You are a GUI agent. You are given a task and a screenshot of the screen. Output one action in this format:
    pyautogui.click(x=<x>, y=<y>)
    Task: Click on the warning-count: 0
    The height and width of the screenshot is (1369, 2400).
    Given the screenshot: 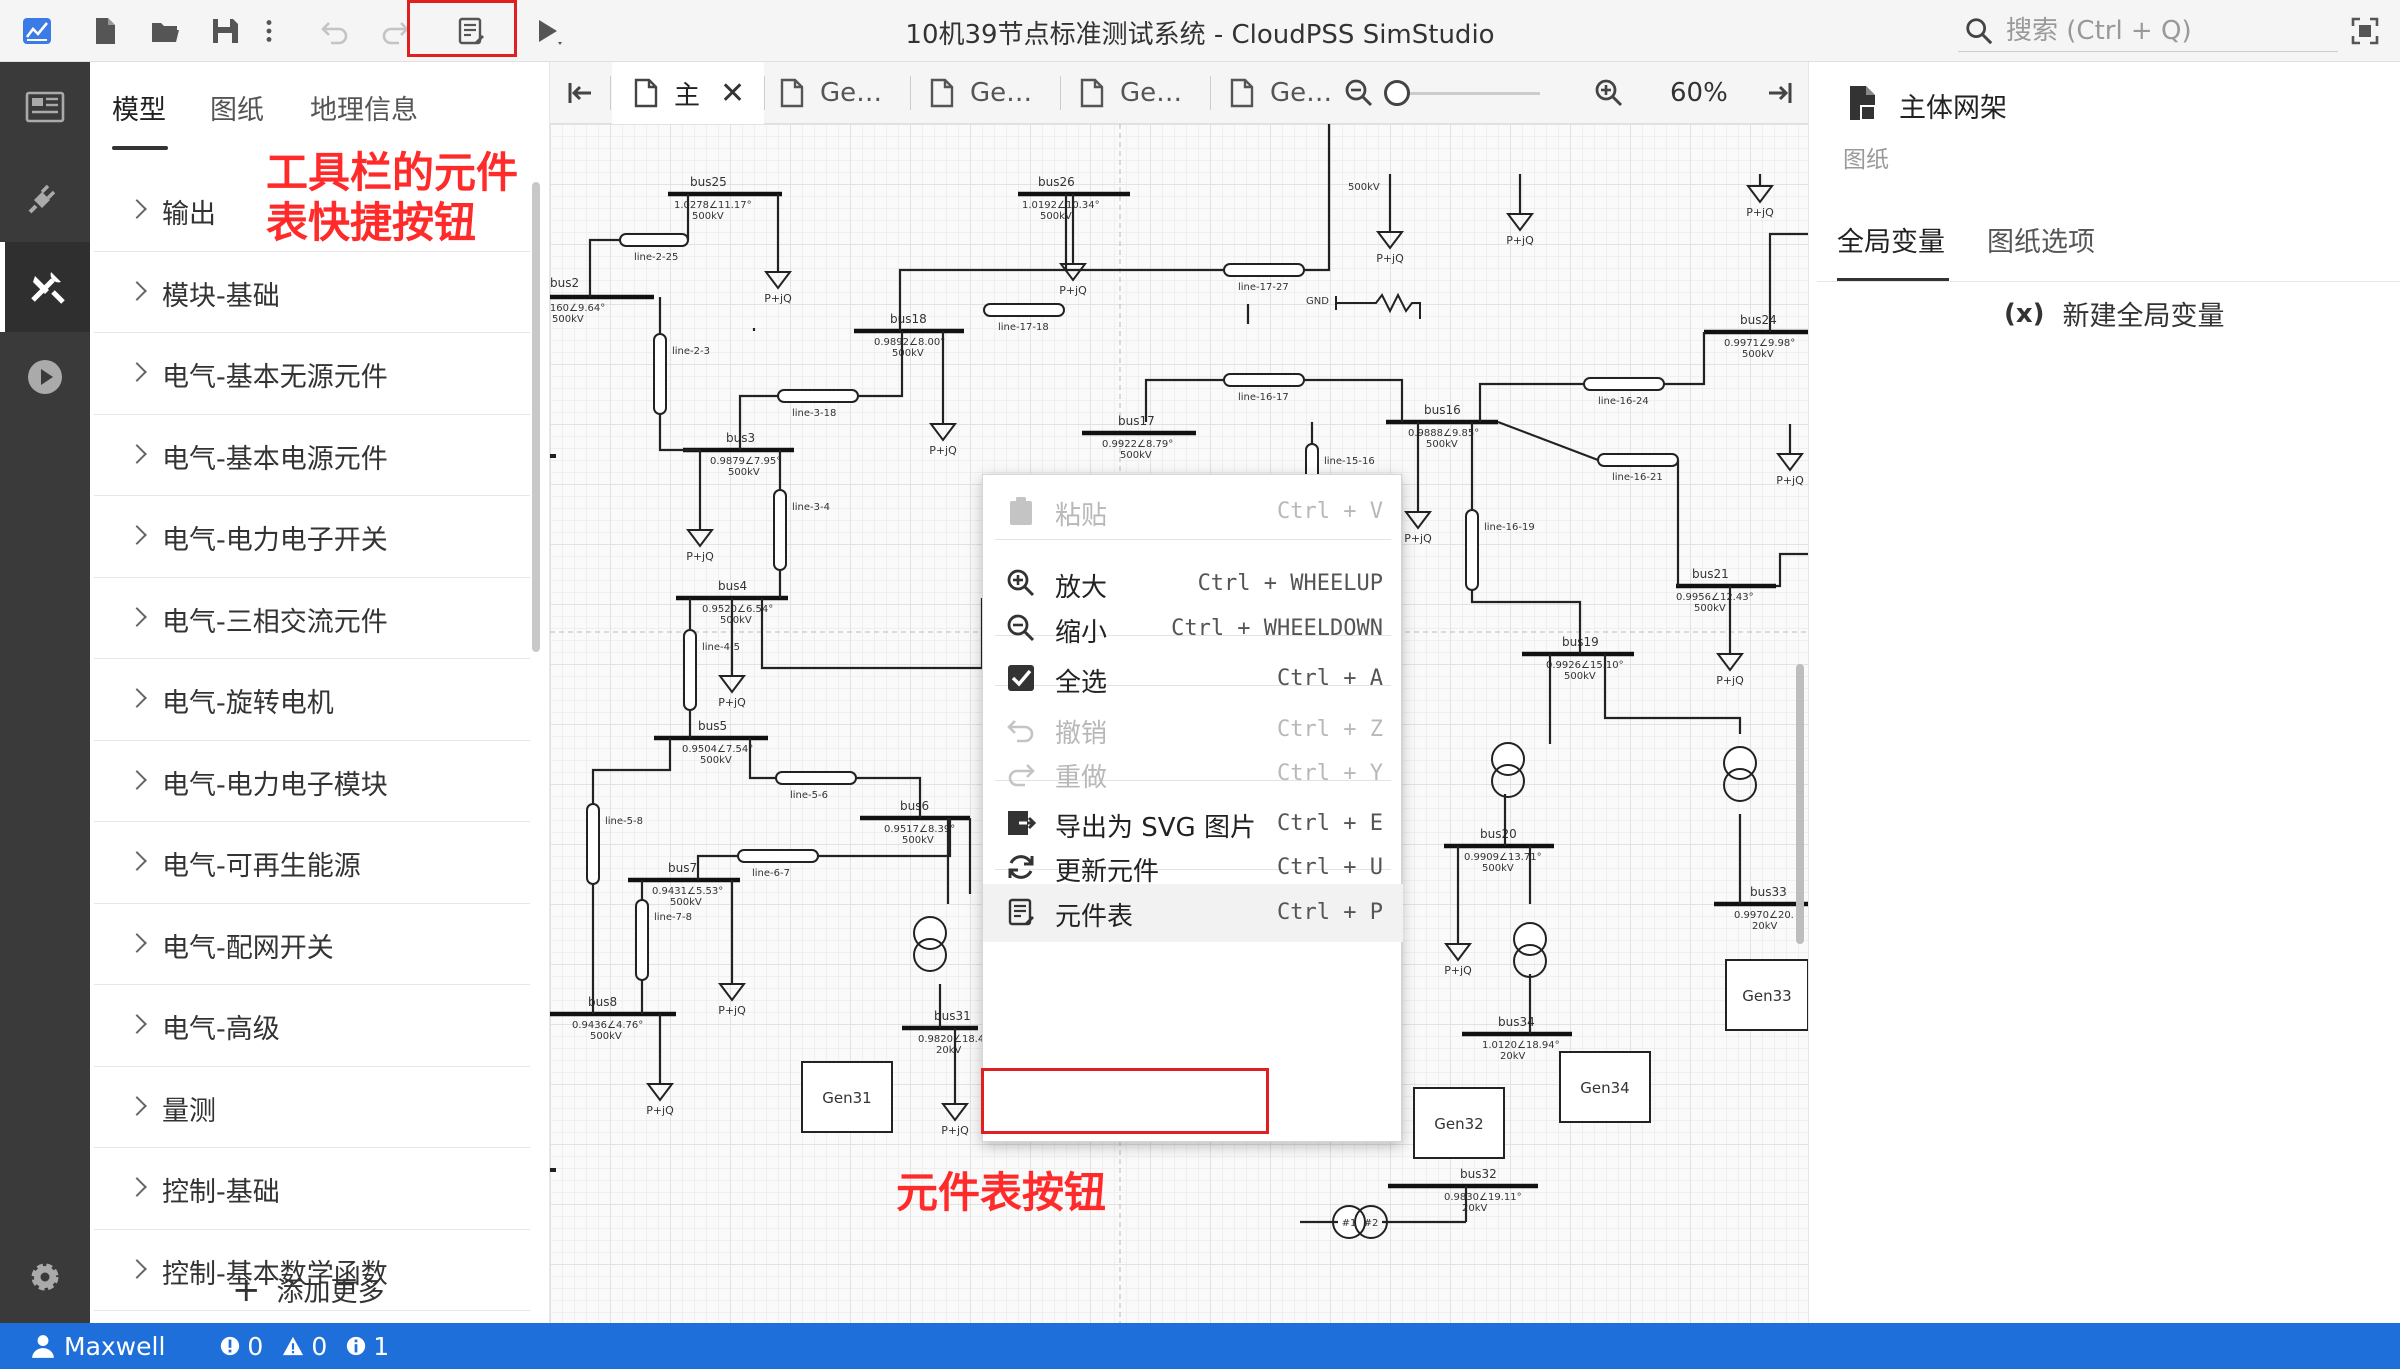 What is the action you would take?
    pyautogui.click(x=304, y=1346)
    